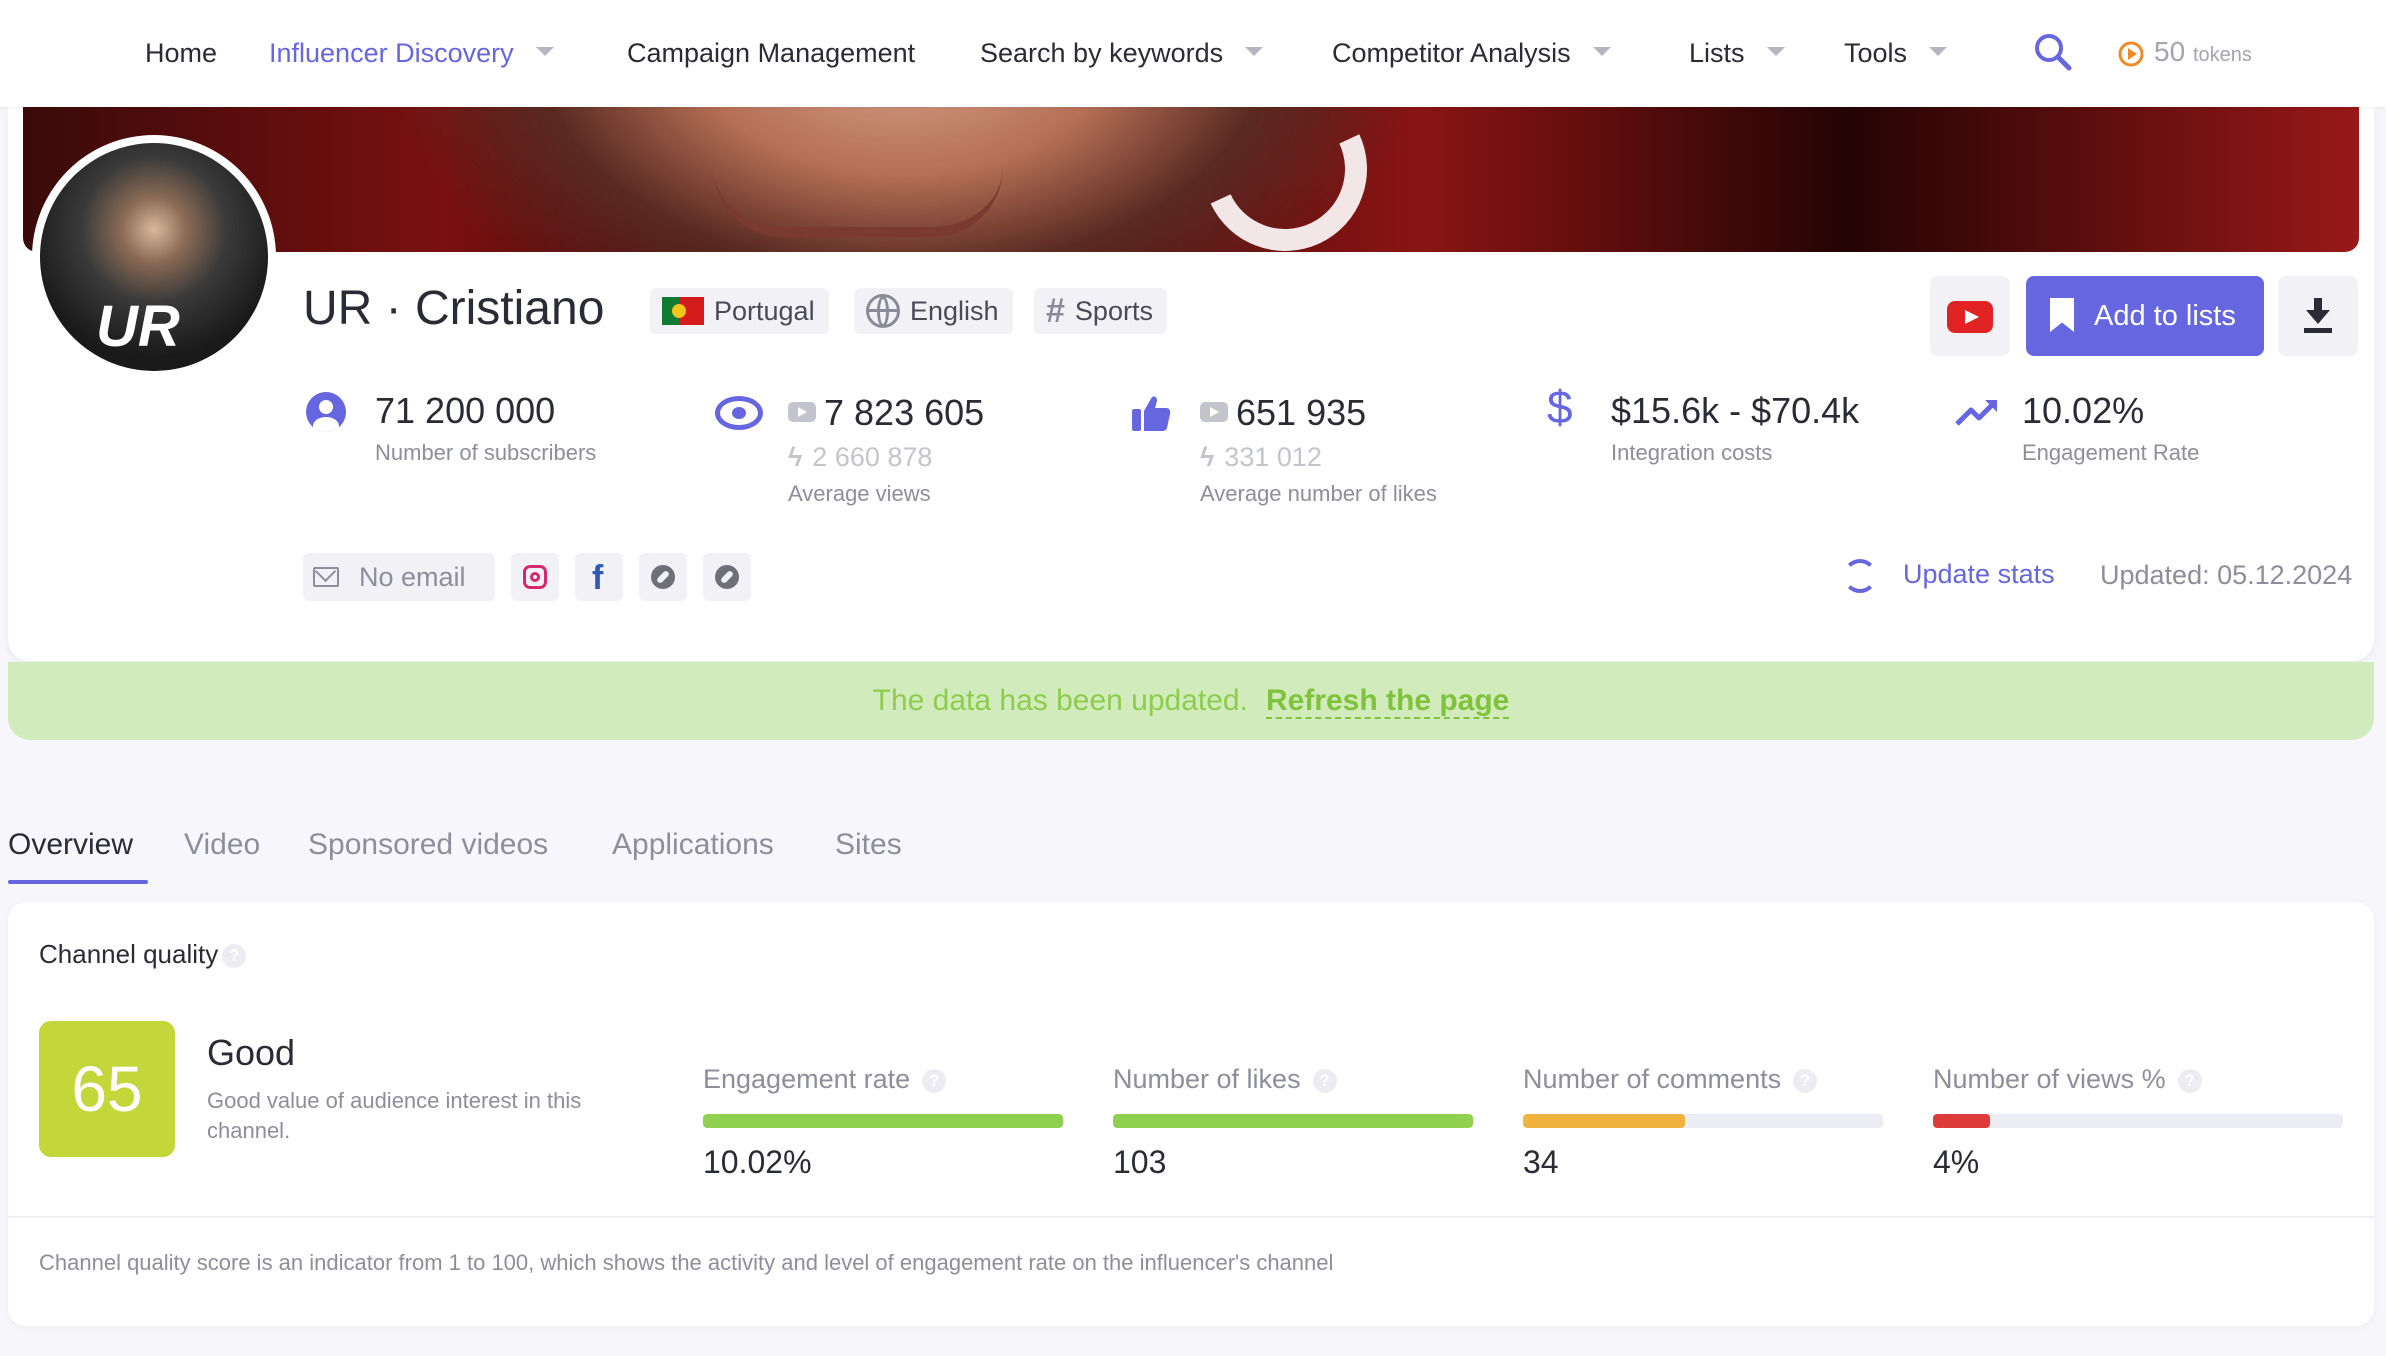 This screenshot has height=1356, width=2386. I want to click on country-chip: Portugal, so click(739, 311).